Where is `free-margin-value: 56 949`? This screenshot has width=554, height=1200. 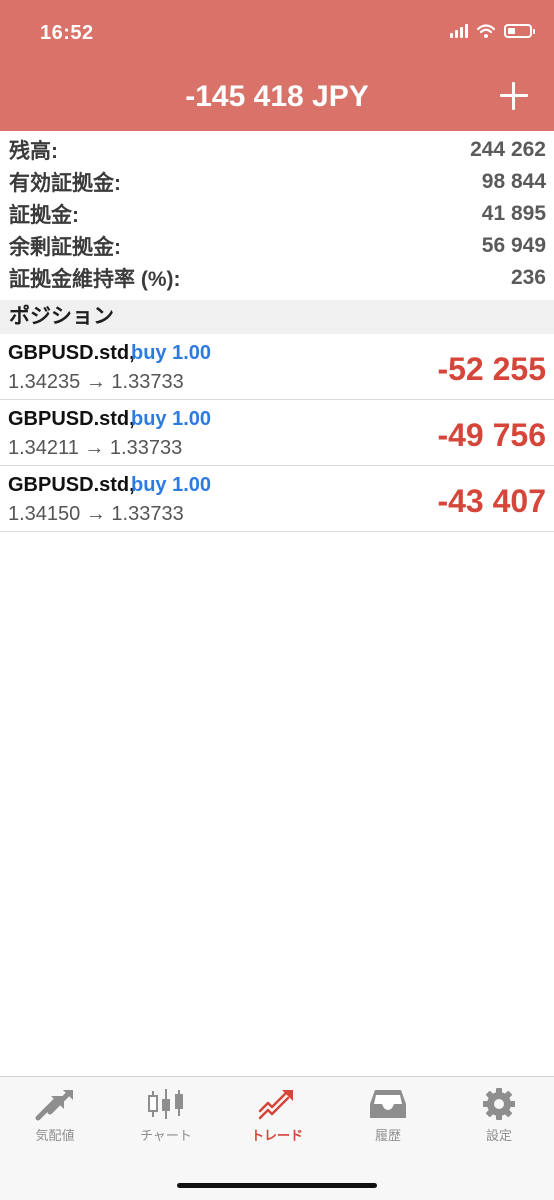 free-margin-value: 56 949 is located at coordinates (513, 245).